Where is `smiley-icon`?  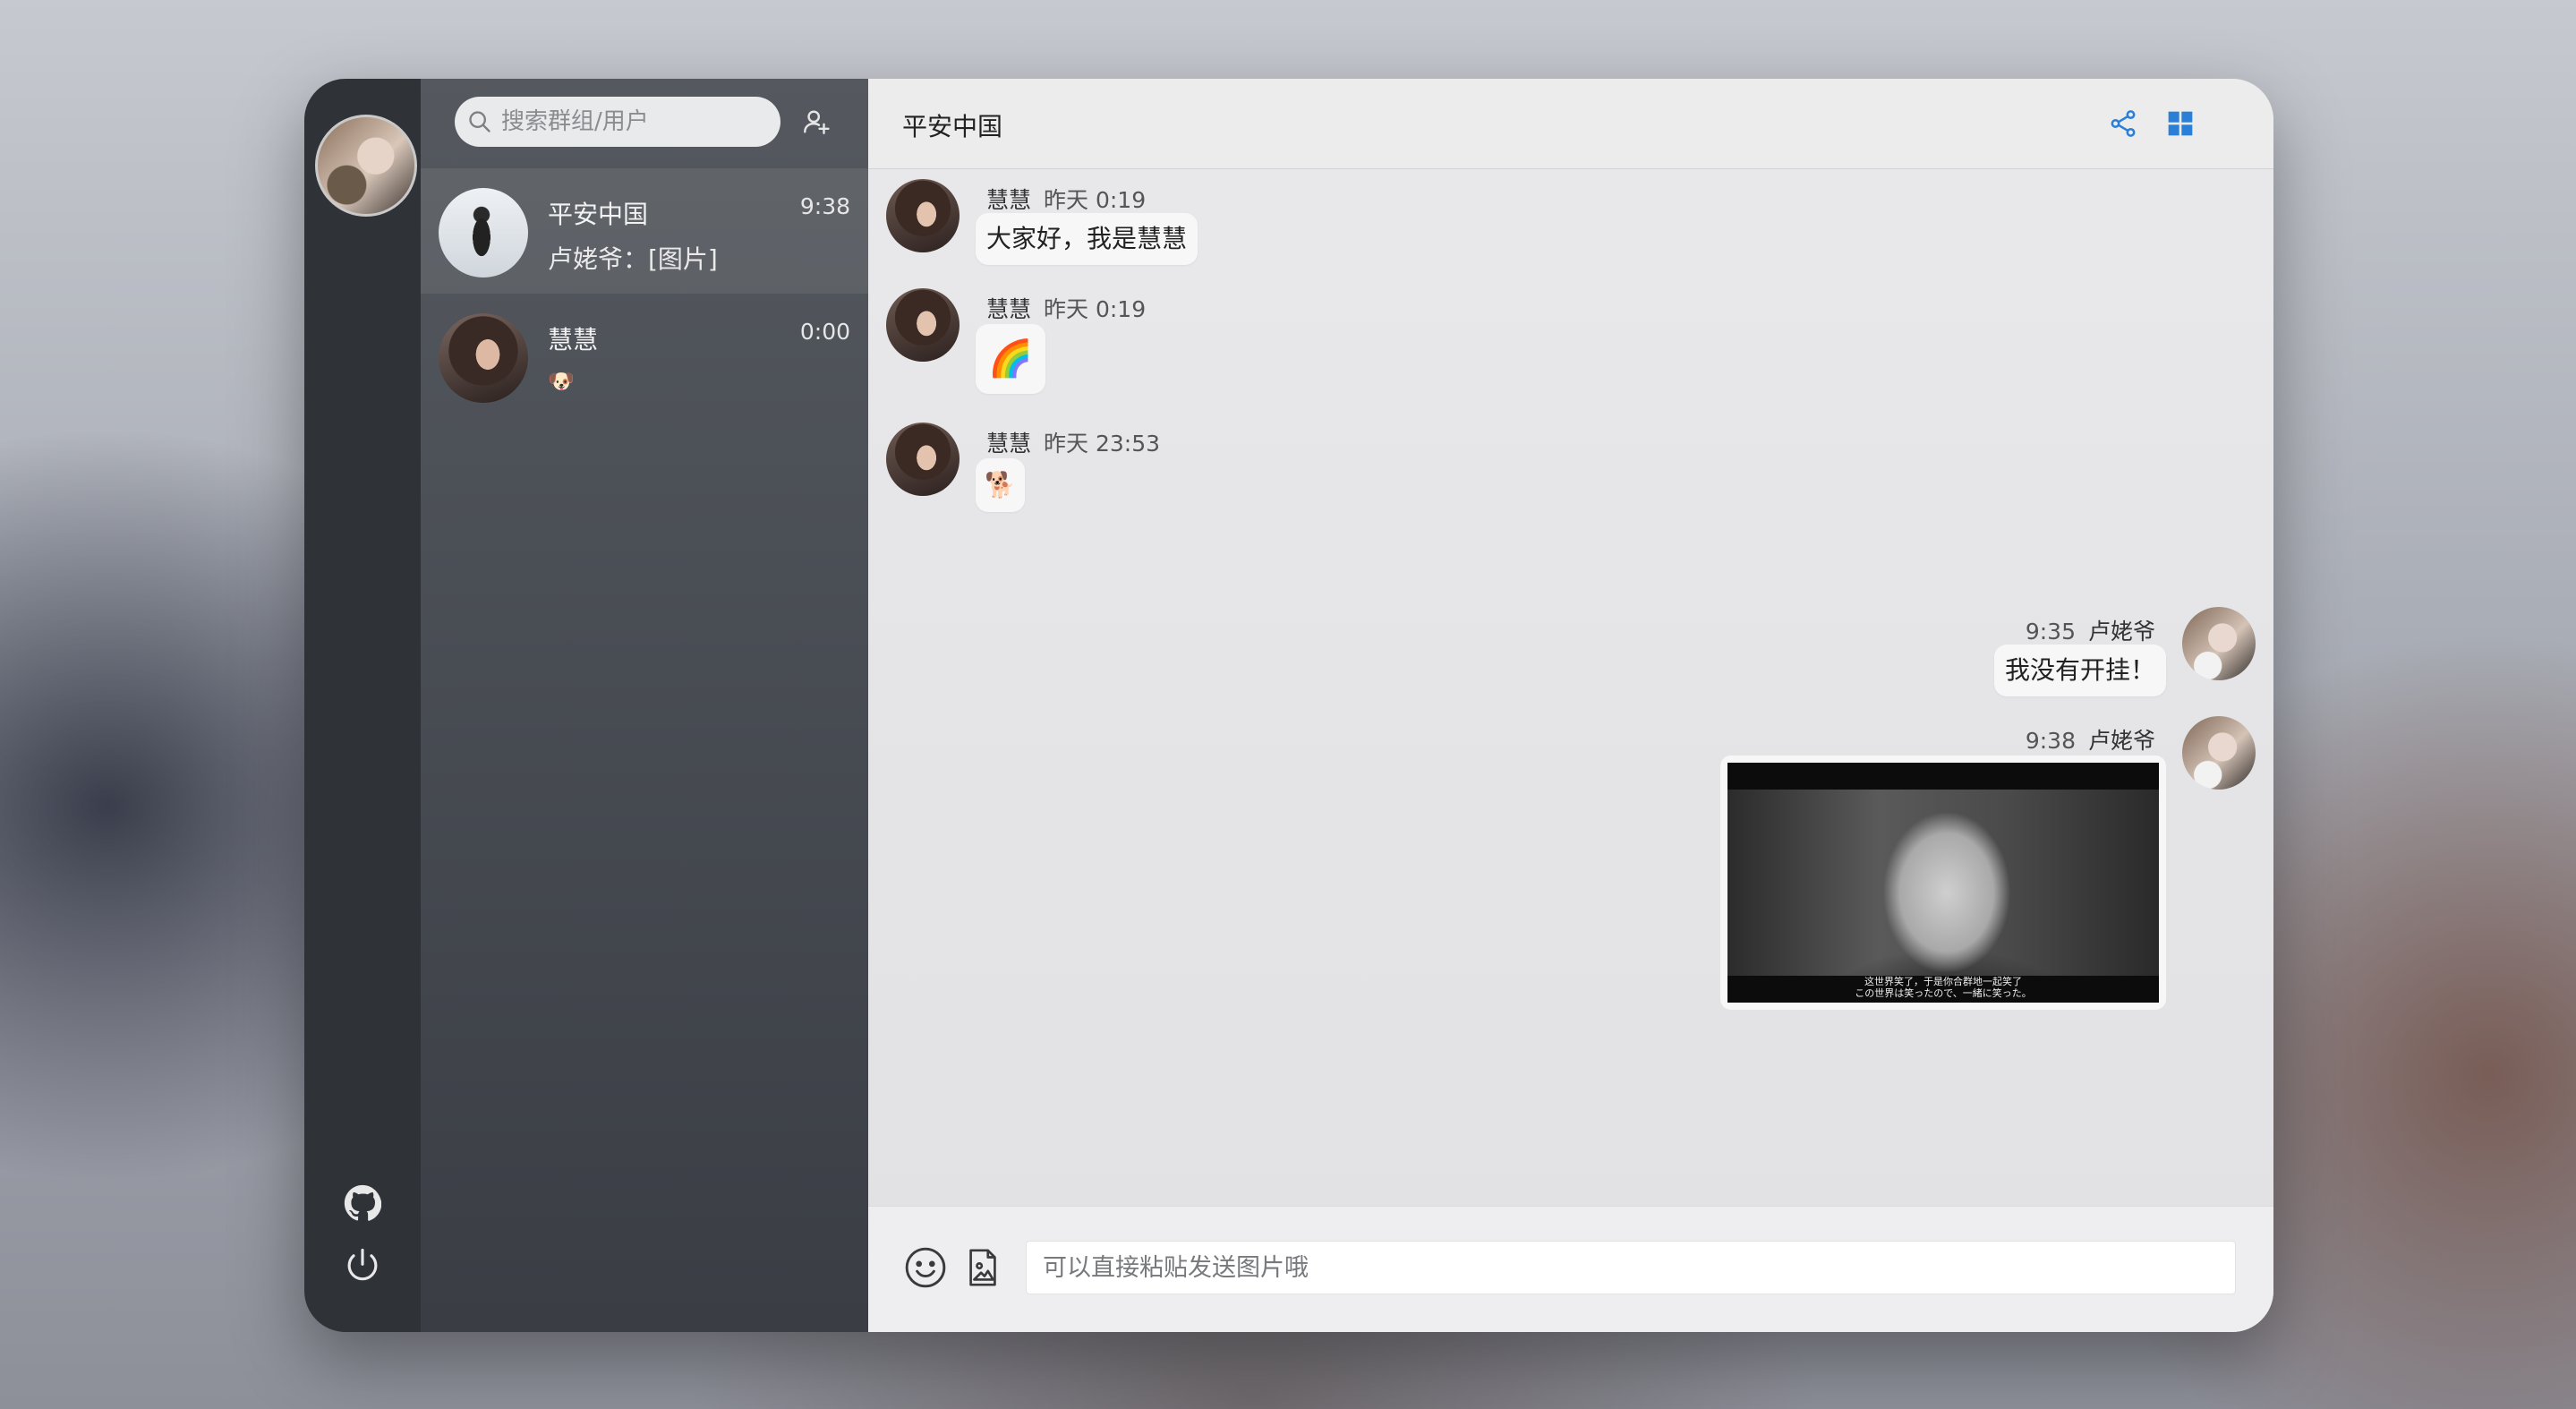
smiley-icon is located at coordinates (925, 1268).